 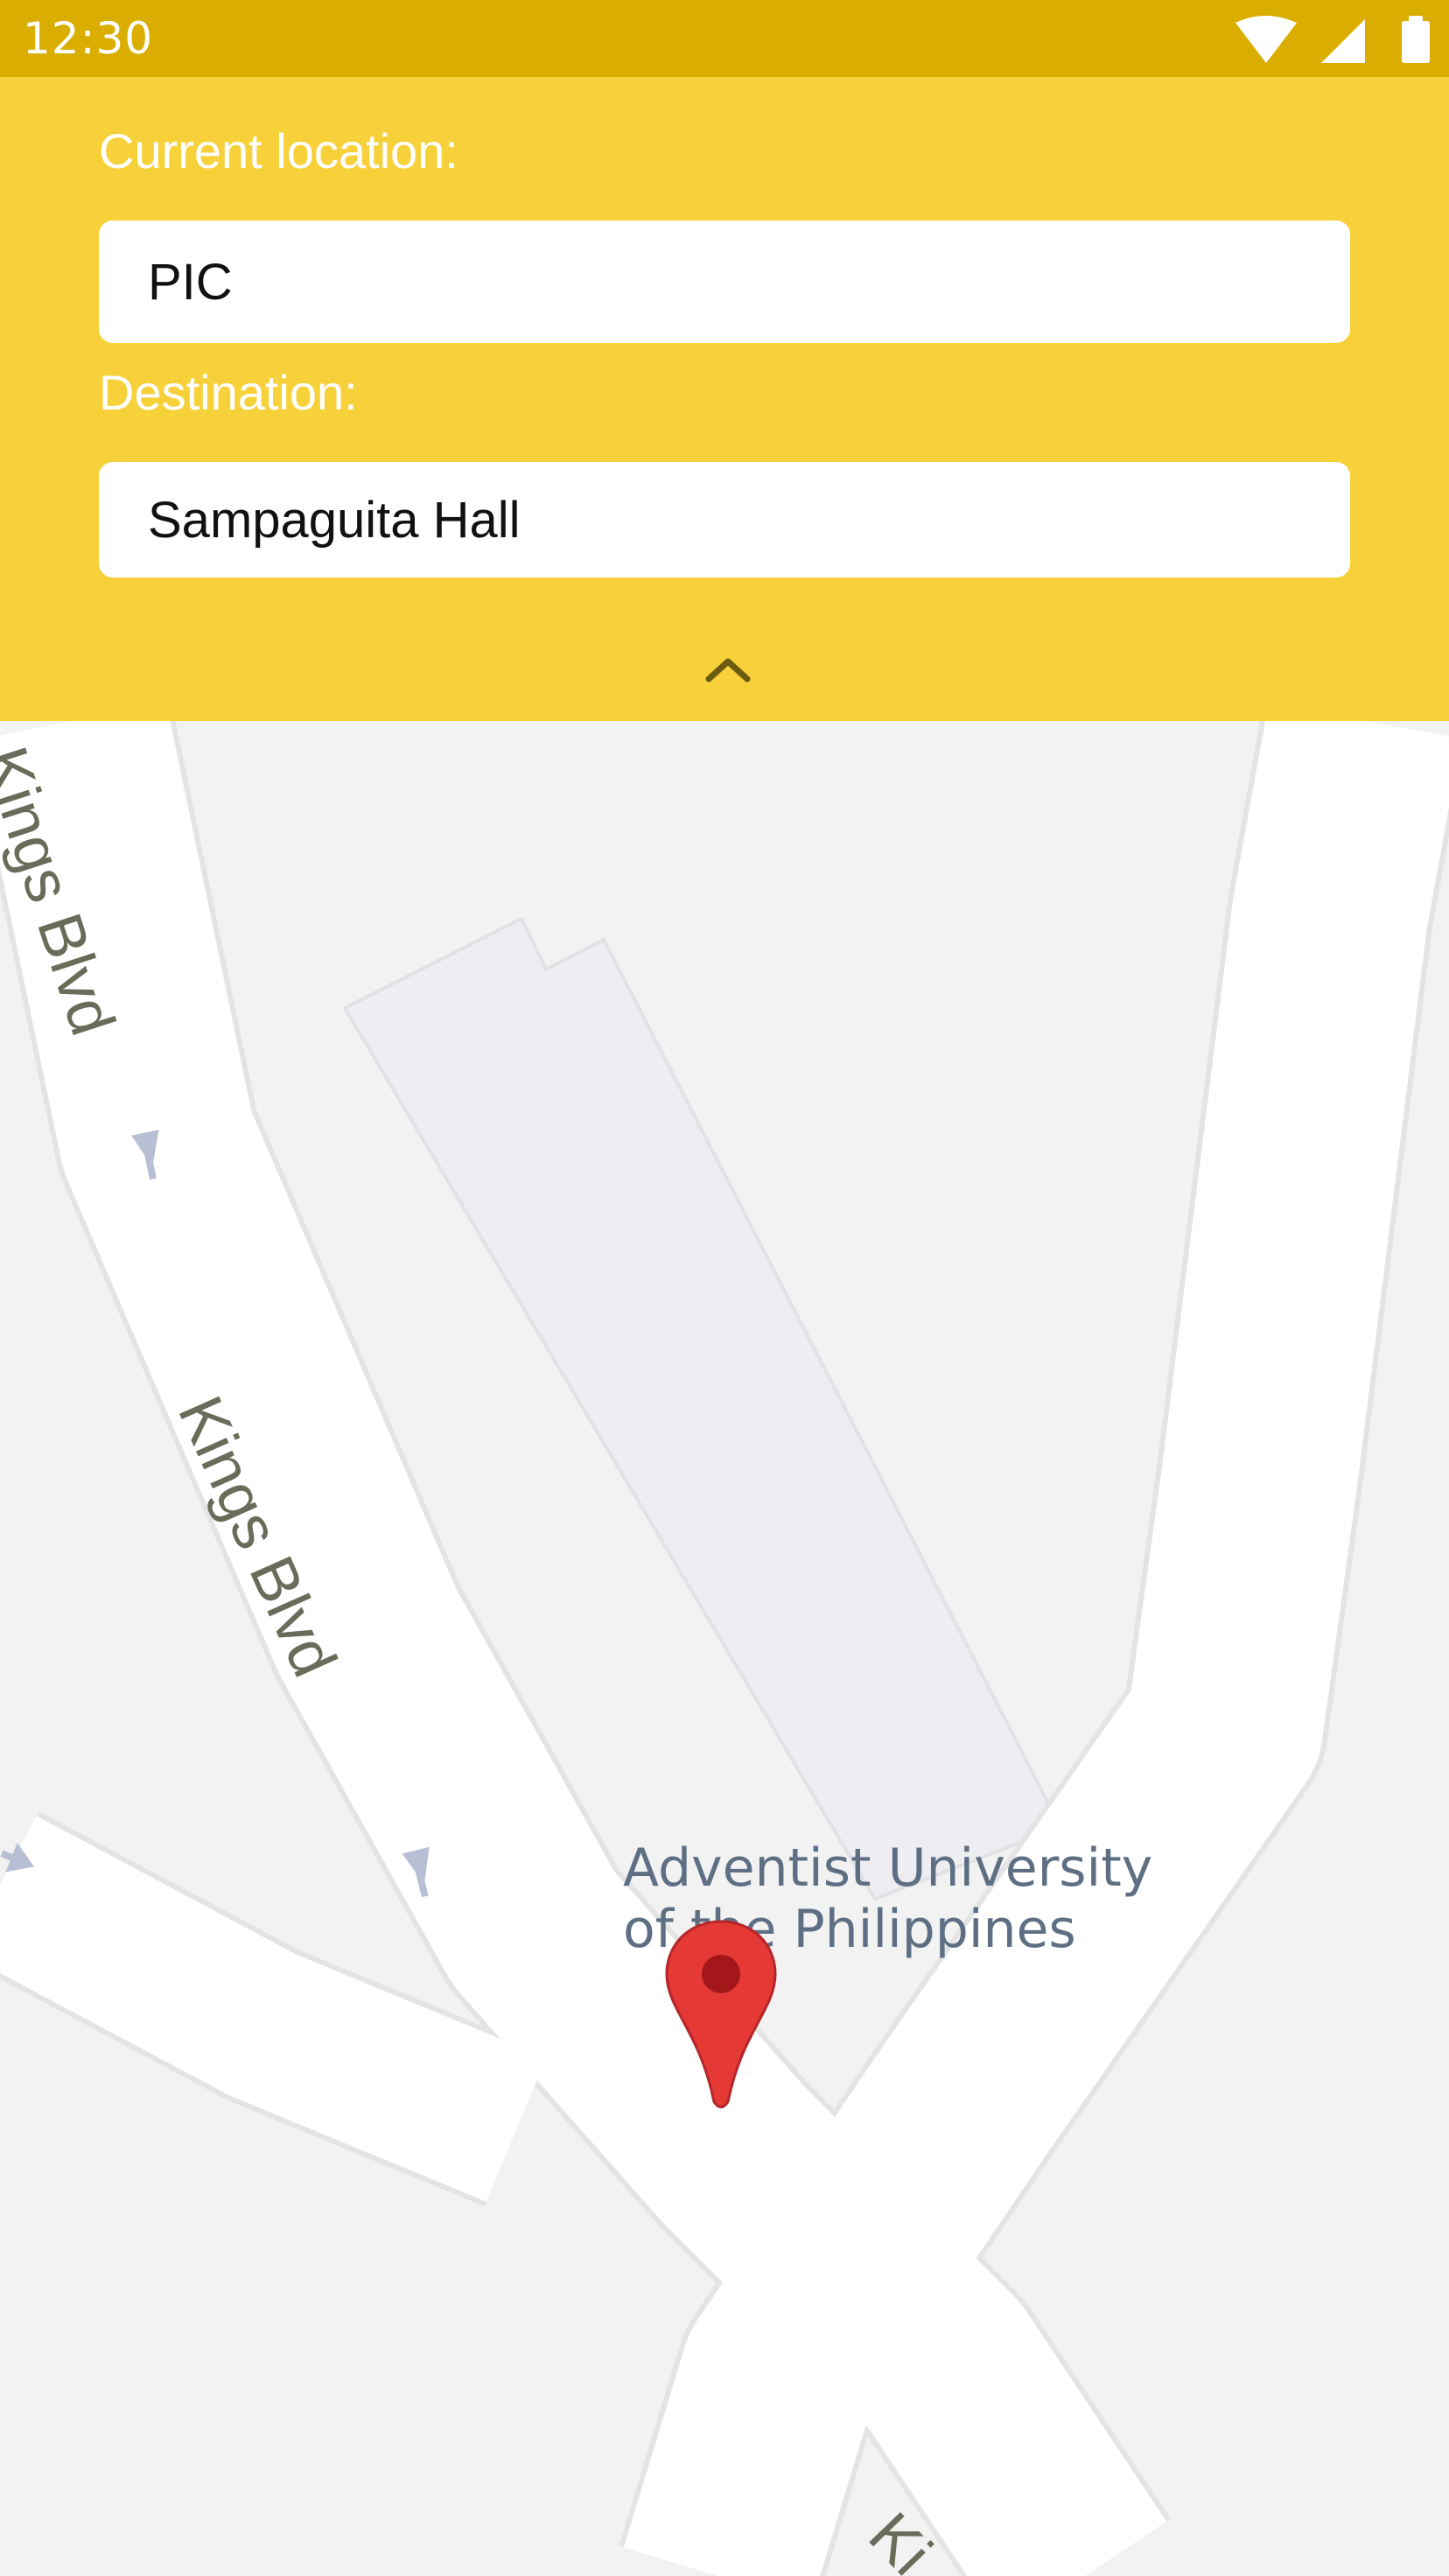 I want to click on destination-label: Destination:, so click(x=228, y=392).